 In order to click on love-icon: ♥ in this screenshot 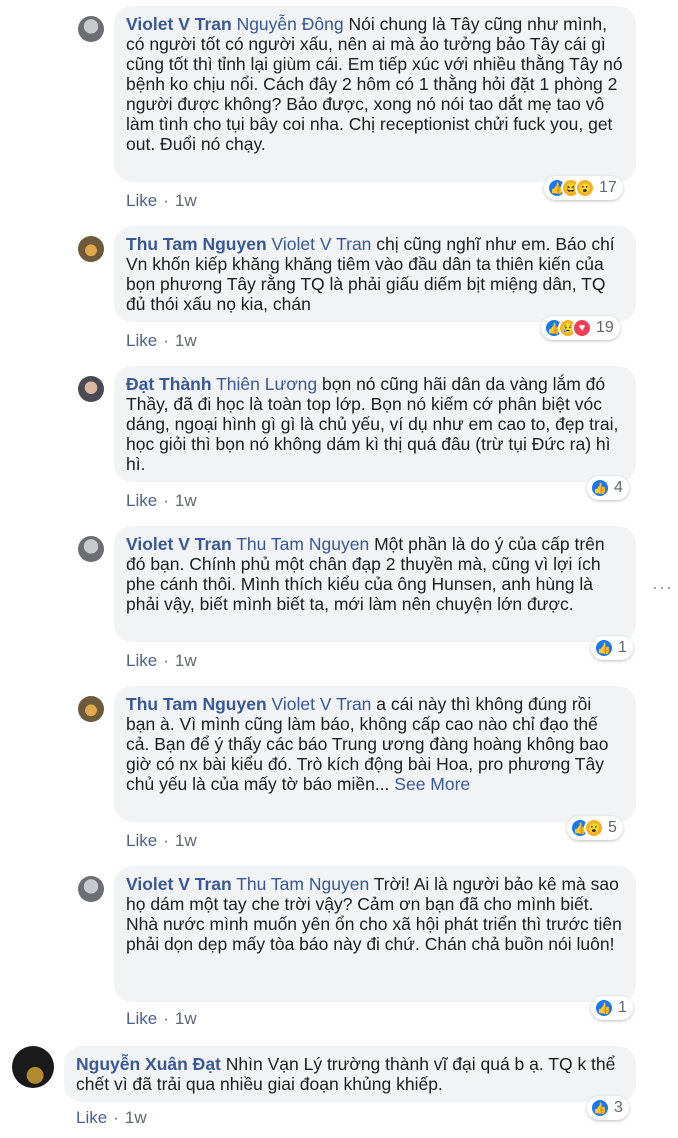, I will do `click(582, 328)`.